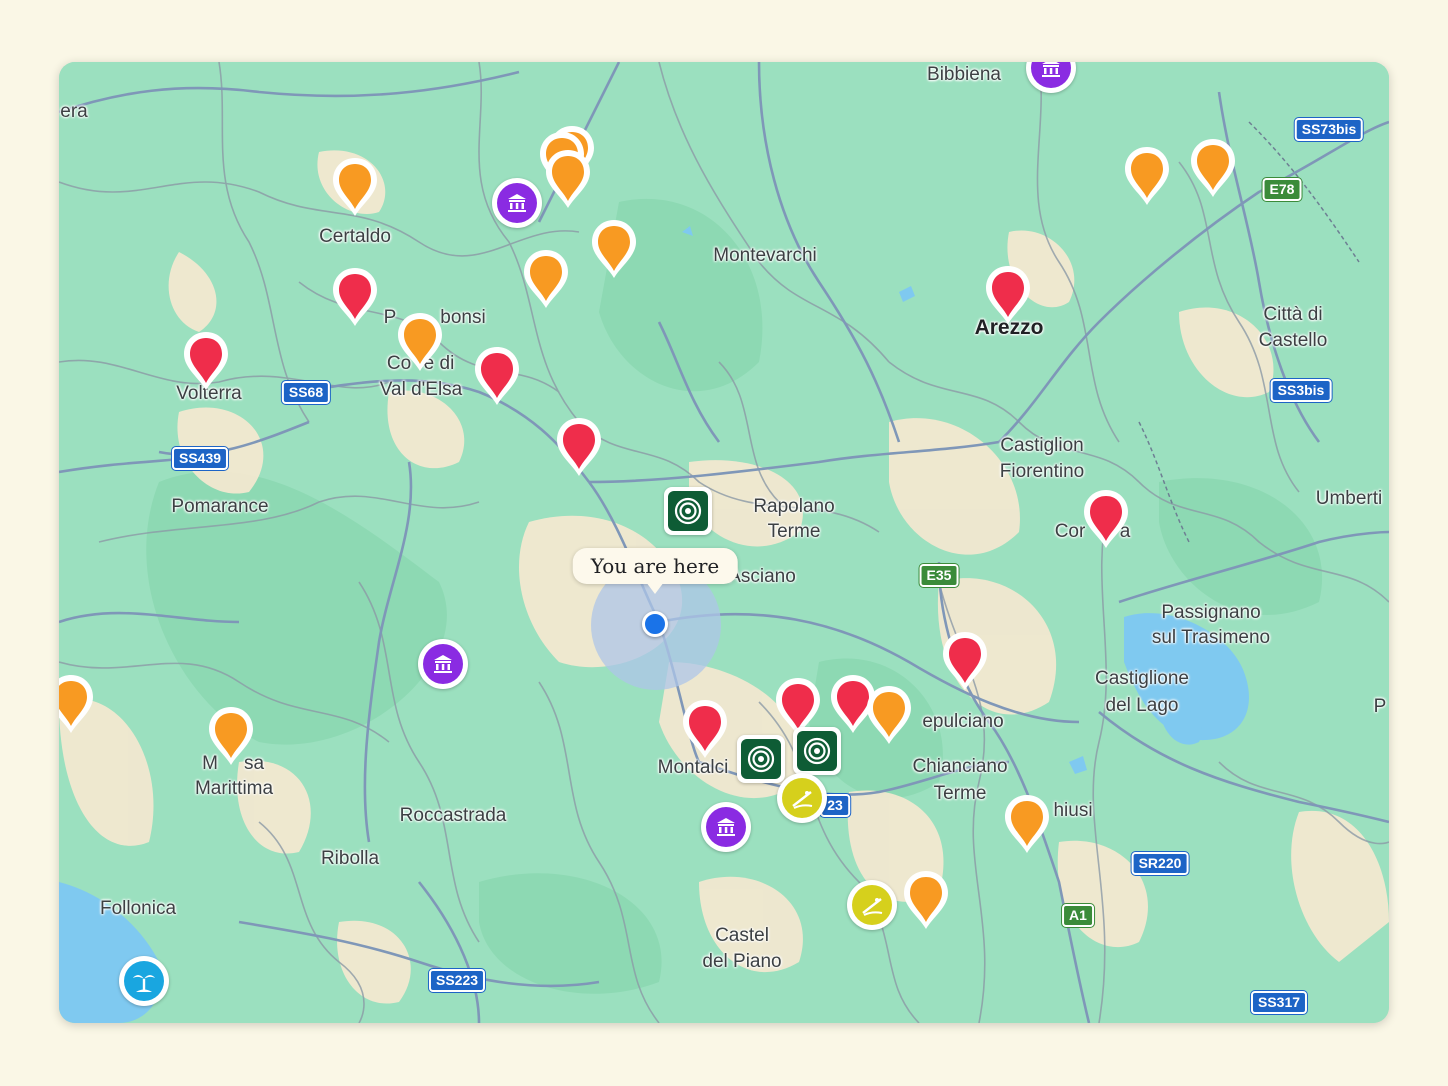 This screenshot has width=1448, height=1086. Describe the element at coordinates (138, 908) in the screenshot. I see `place-label: Follonica` at that location.